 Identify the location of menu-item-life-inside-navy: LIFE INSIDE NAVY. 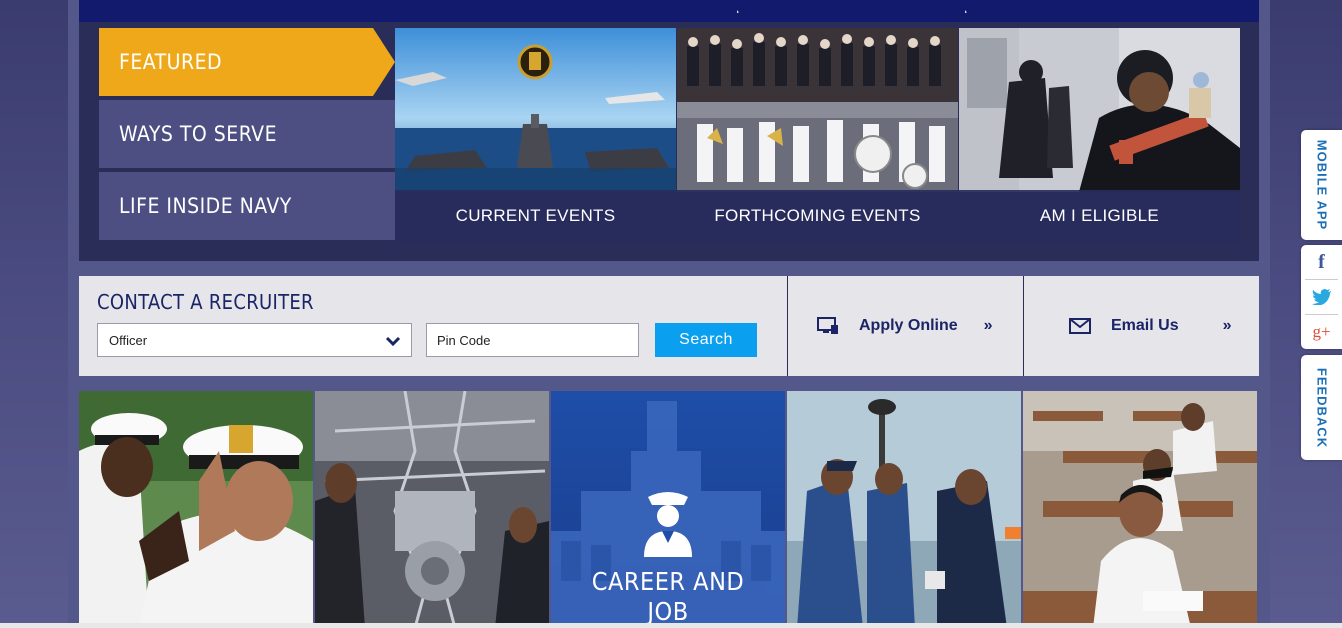
(247, 206).